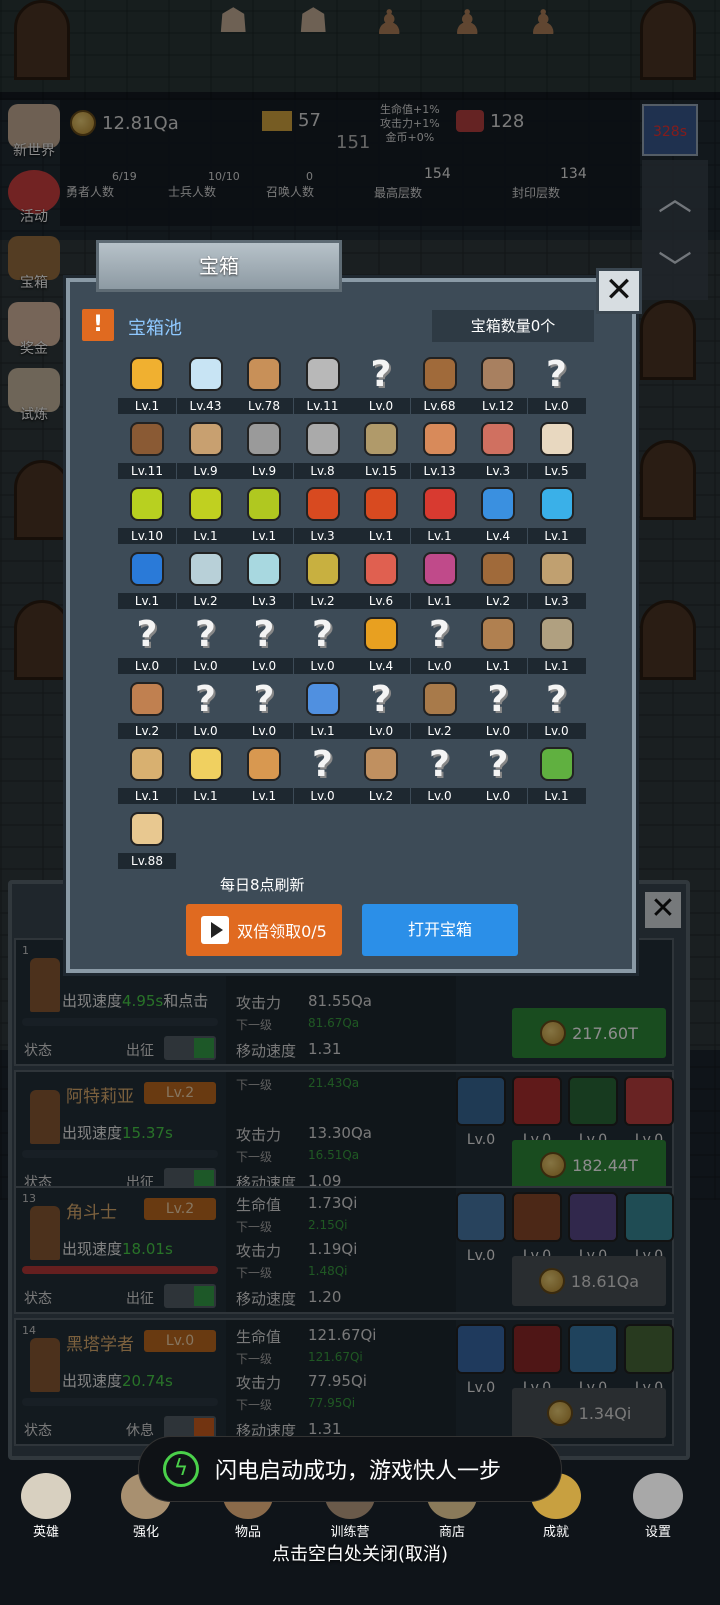 This screenshot has width=720, height=1605. What do you see at coordinates (360, 1554) in the screenshot?
I see `close-hint: 点击空白处关闭(取消)` at bounding box center [360, 1554].